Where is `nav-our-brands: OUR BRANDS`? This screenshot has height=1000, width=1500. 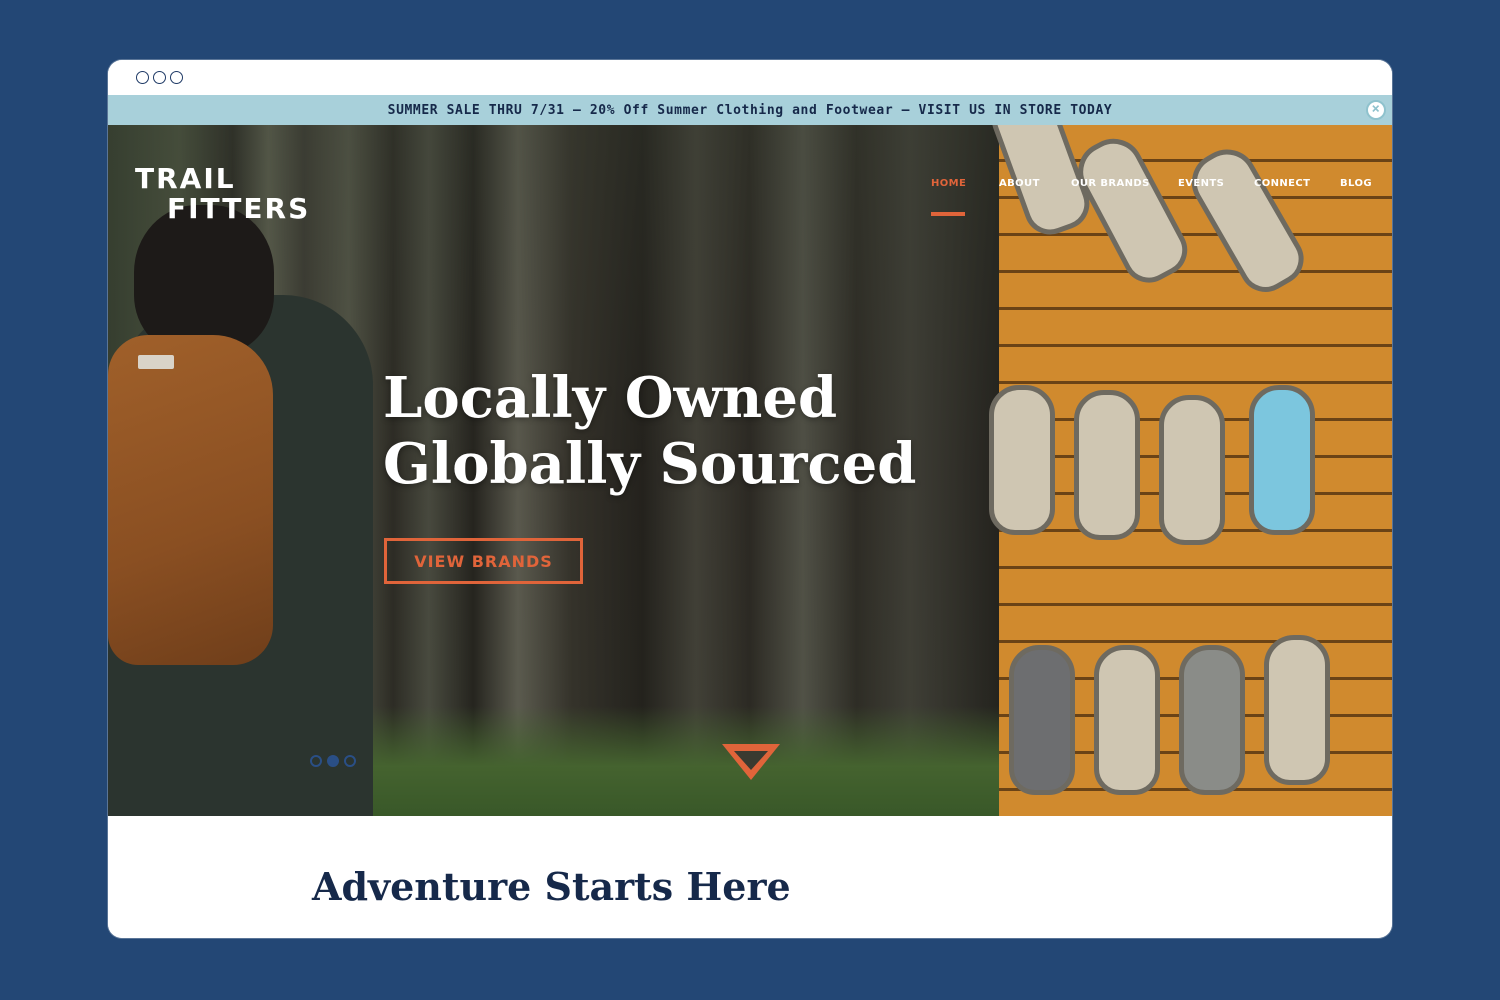
nav-our-brands: OUR BRANDS is located at coordinates (1110, 183).